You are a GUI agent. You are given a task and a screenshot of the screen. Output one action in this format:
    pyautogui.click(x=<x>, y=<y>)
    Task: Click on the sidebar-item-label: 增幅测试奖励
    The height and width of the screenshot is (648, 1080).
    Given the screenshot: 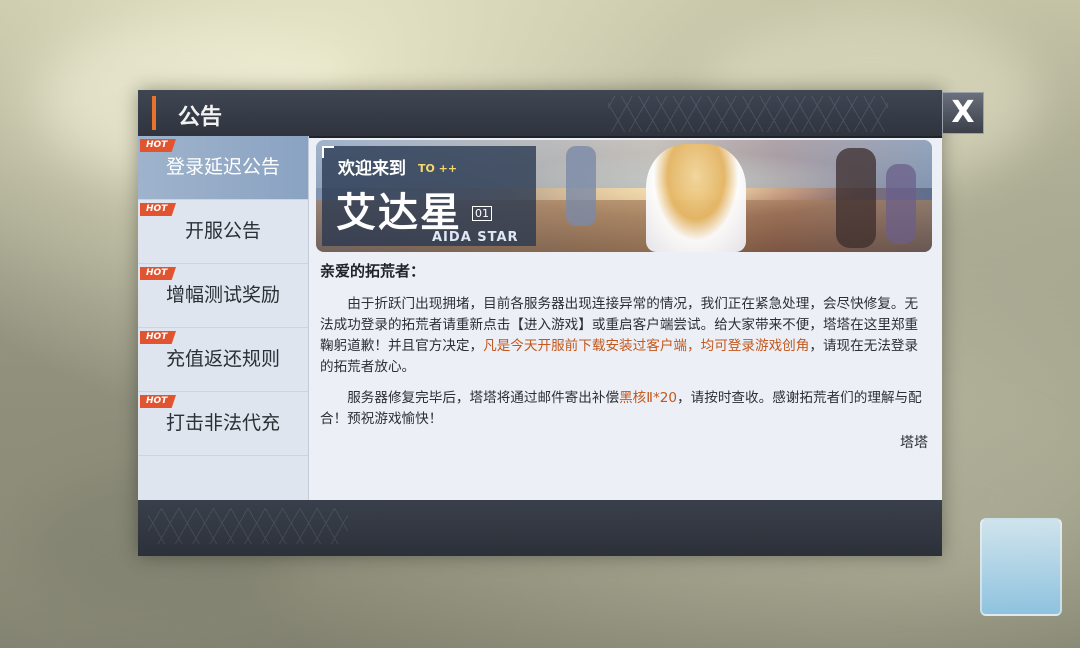 What is the action you would take?
    pyautogui.click(x=222, y=295)
    